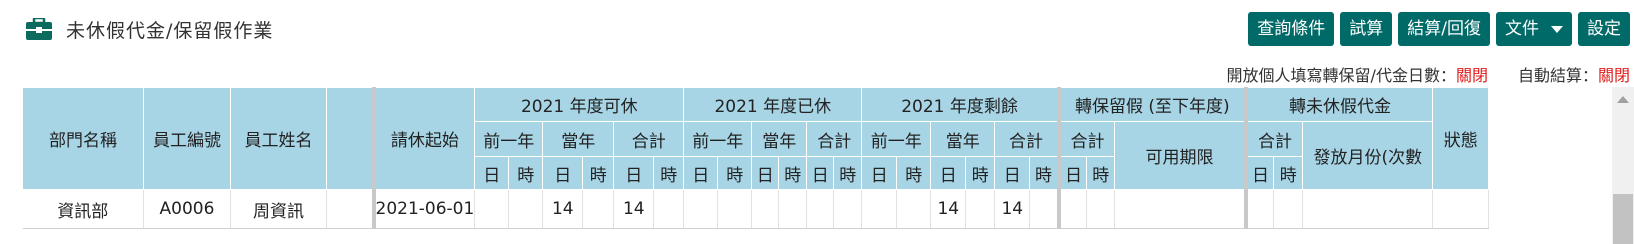 This screenshot has height=244, width=1634. Describe the element at coordinates (1012, 173) in the screenshot. I see `remain-tot-day: 日` at that location.